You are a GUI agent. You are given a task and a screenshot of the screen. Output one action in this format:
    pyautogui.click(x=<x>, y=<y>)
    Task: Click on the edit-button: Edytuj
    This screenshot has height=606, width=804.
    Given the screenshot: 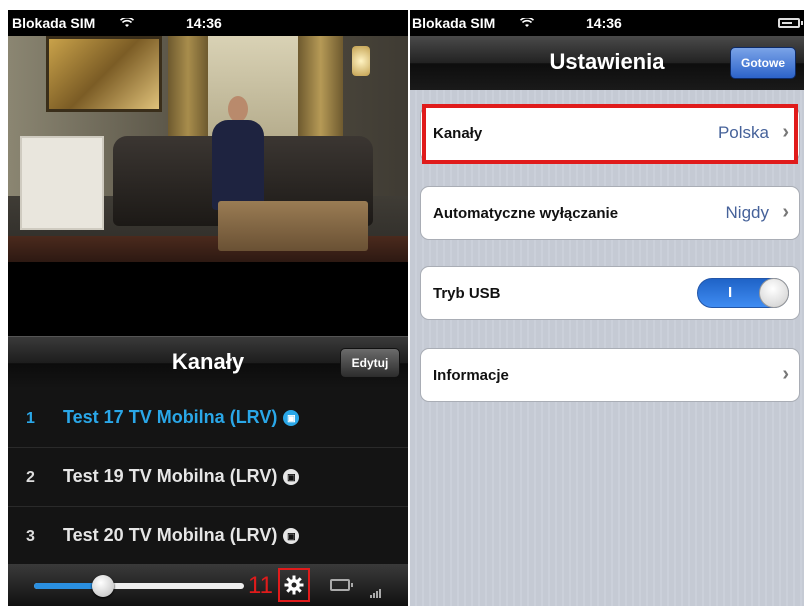 What is the action you would take?
    pyautogui.click(x=370, y=363)
    